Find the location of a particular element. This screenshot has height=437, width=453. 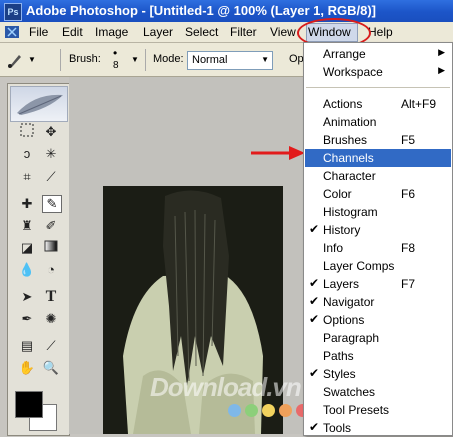

menu-item-label: History is located at coordinates (342, 230).